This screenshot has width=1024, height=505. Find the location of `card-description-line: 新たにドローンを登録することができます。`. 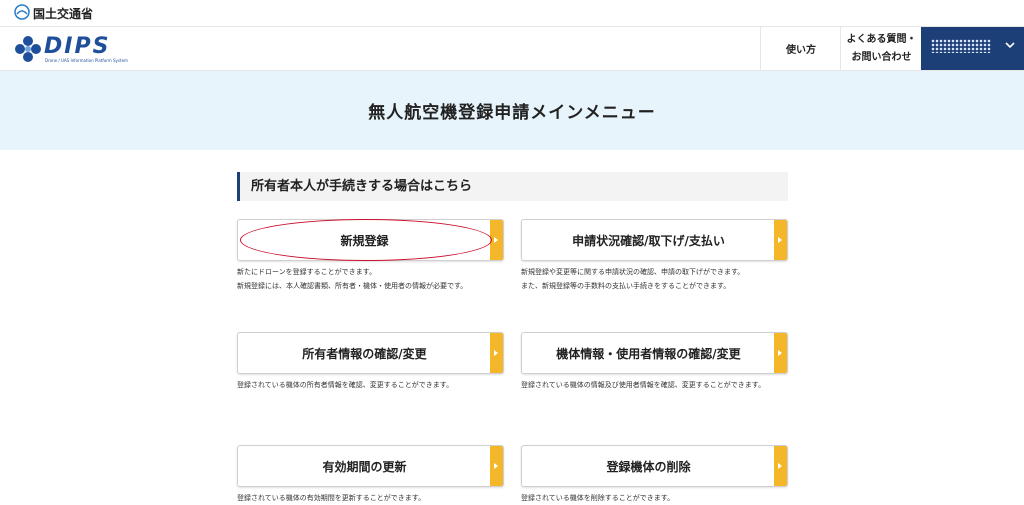

card-description-line: 新たにドローンを登録することができます。 is located at coordinates (306, 272).